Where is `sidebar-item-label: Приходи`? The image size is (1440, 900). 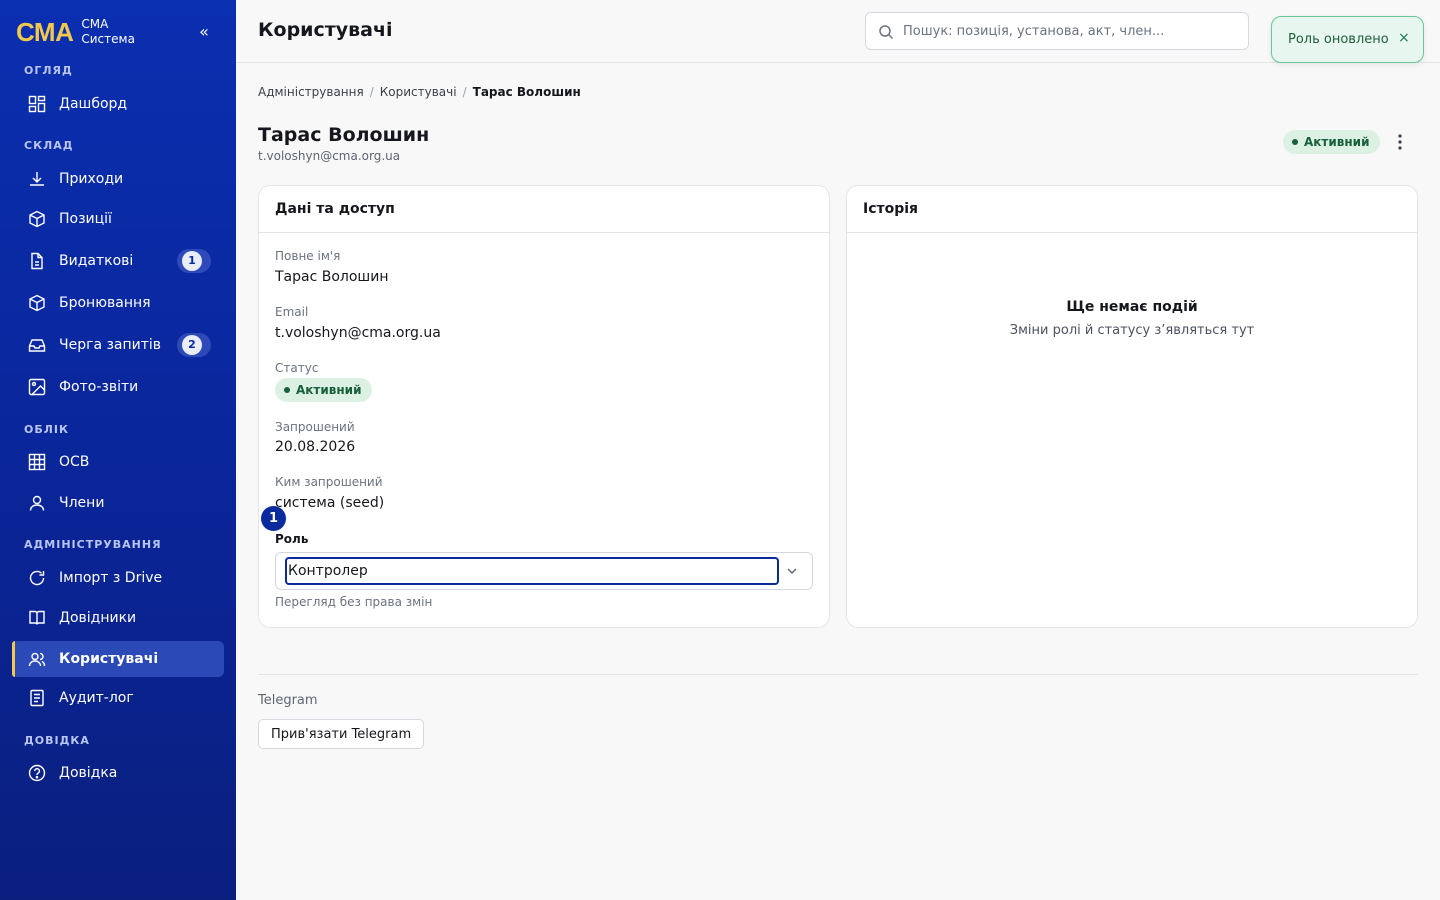 sidebar-item-label: Приходи is located at coordinates (91, 179).